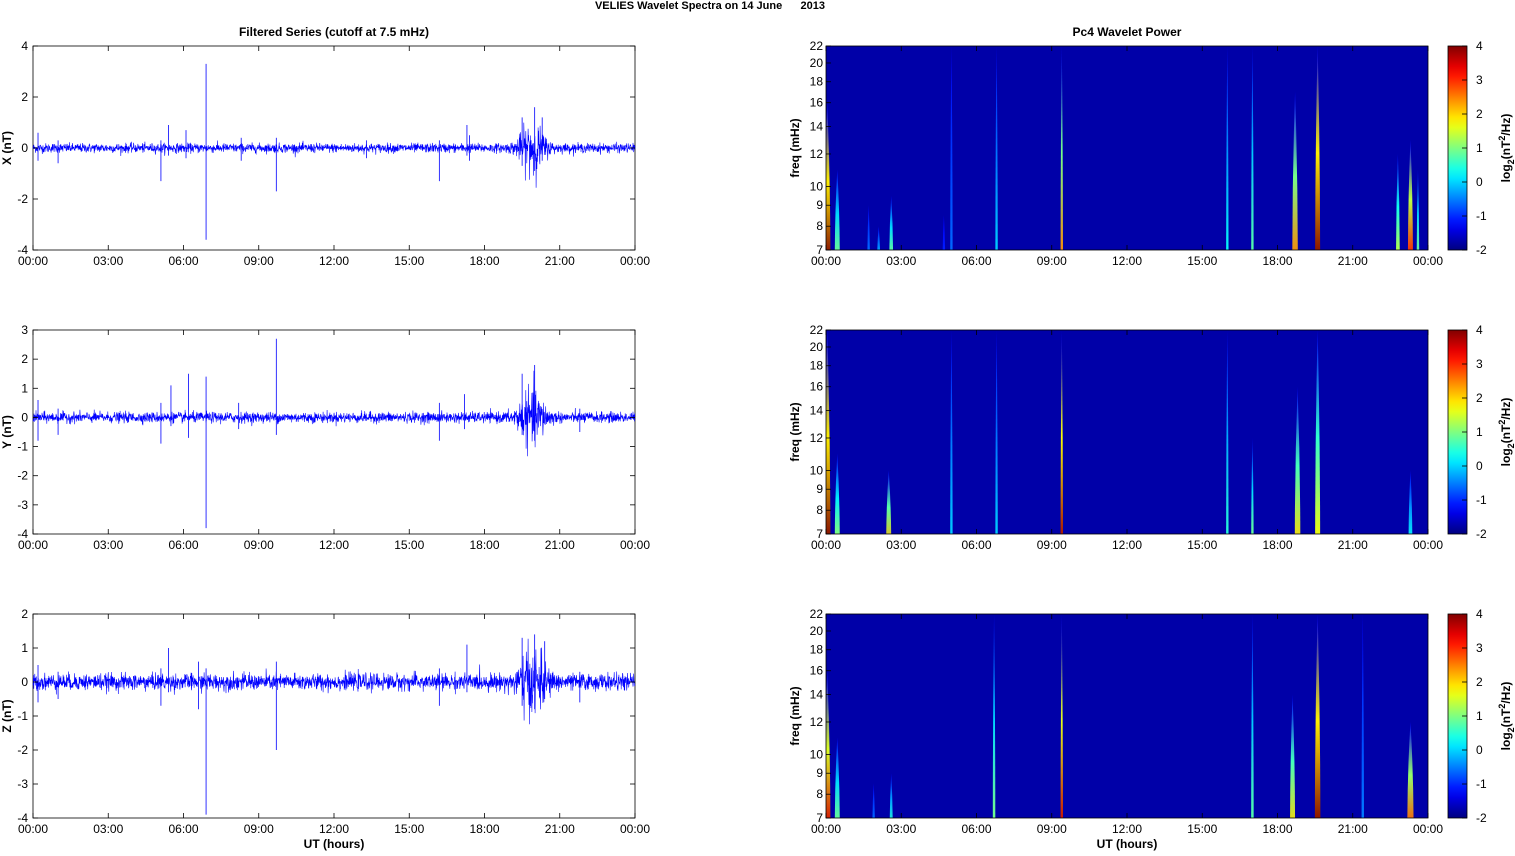 The image size is (1515, 856). I want to click on y-axis-label: Z (nT), so click(7, 715).